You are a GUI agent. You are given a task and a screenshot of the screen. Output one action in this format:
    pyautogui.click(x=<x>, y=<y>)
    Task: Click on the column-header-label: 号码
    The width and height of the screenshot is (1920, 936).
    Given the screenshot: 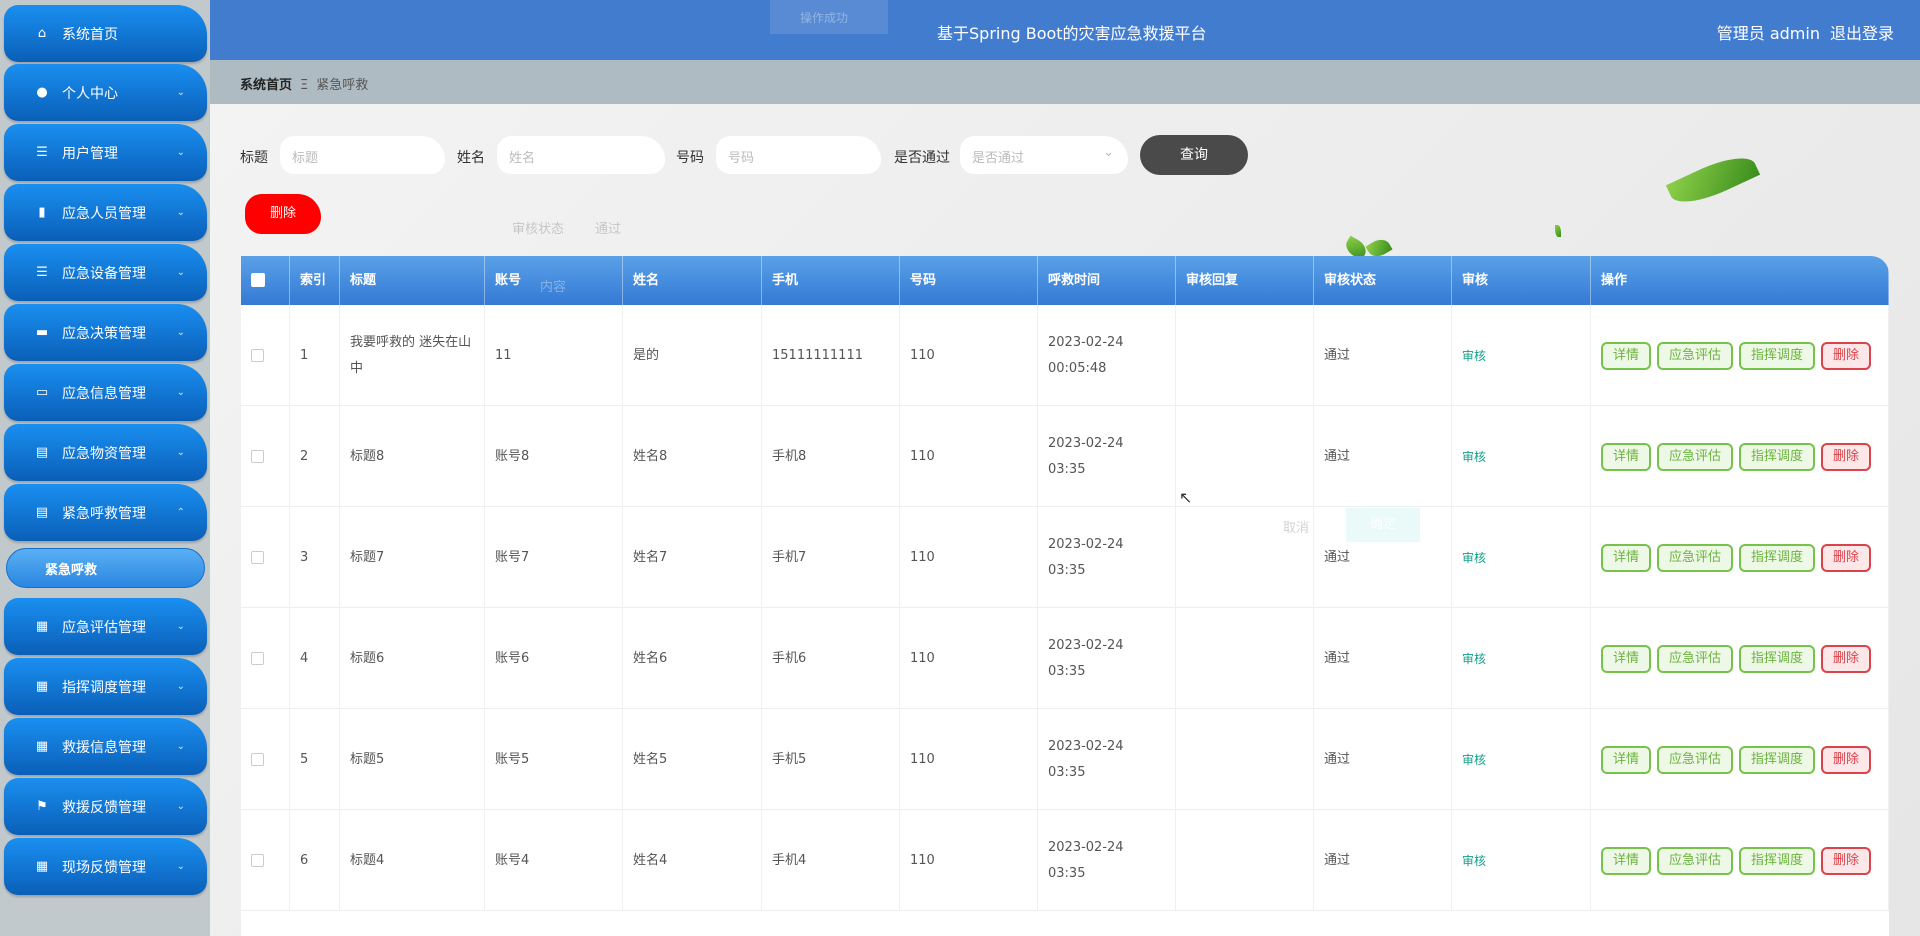 What is the action you would take?
    pyautogui.click(x=923, y=280)
    